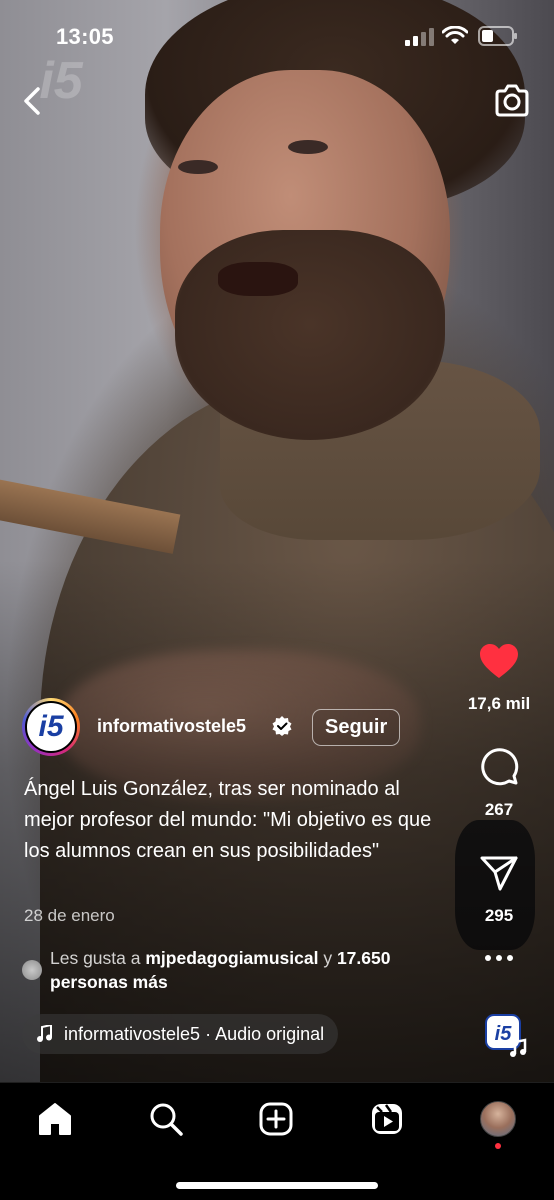 Image resolution: width=554 pixels, height=1200 pixels. Describe the element at coordinates (32, 970) in the screenshot. I see `liker-avatar` at that location.